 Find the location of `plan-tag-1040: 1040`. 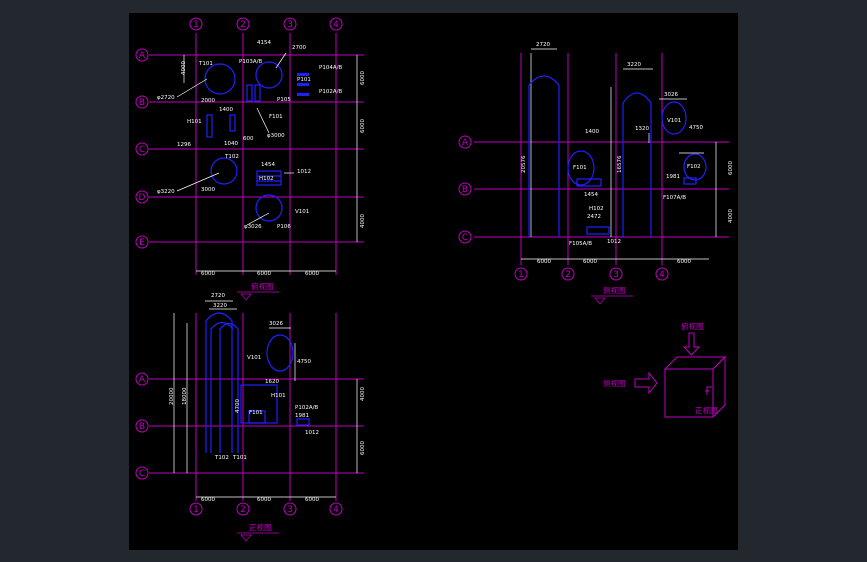

plan-tag-1040: 1040 is located at coordinates (231, 144).